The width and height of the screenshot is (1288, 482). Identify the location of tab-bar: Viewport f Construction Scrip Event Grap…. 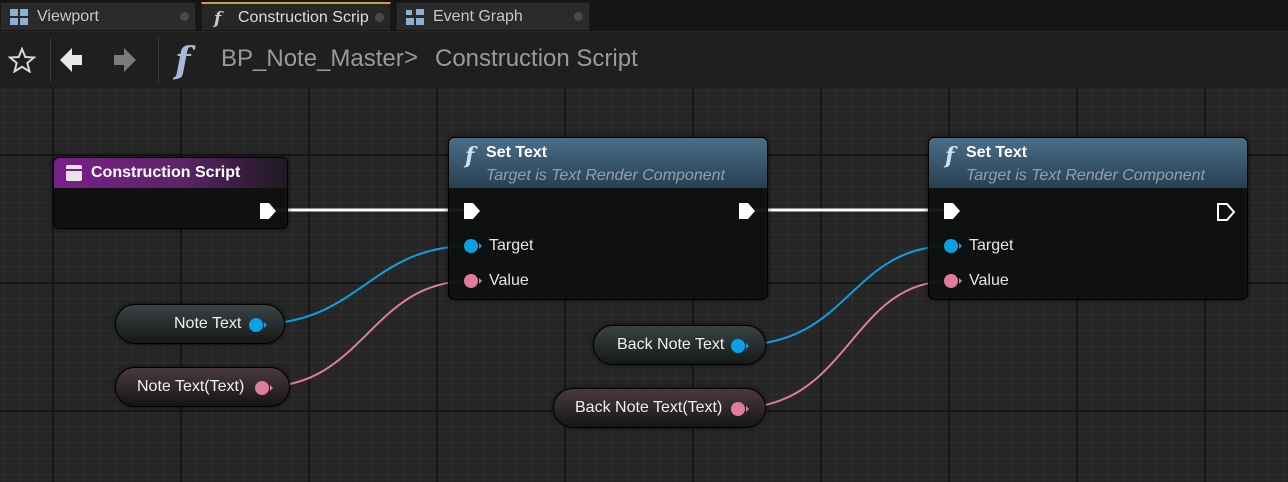
(644, 15).